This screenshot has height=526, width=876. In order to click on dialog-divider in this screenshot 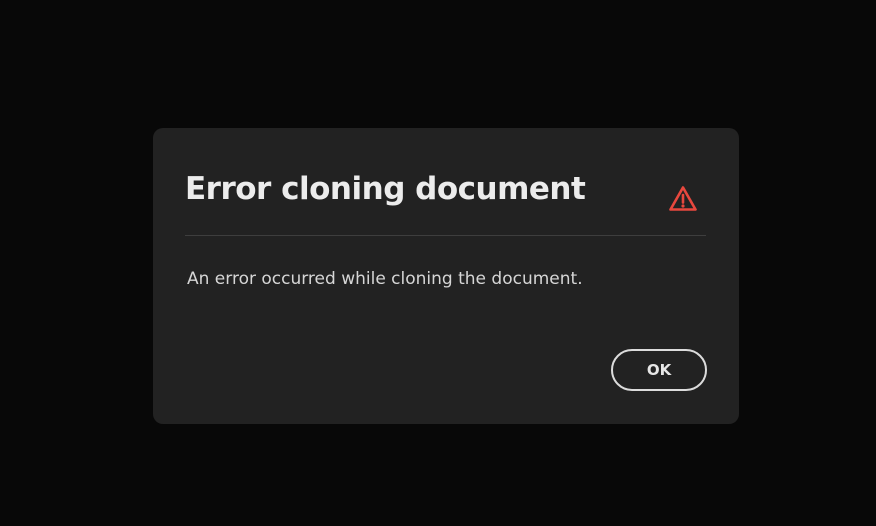, I will do `click(445, 235)`.